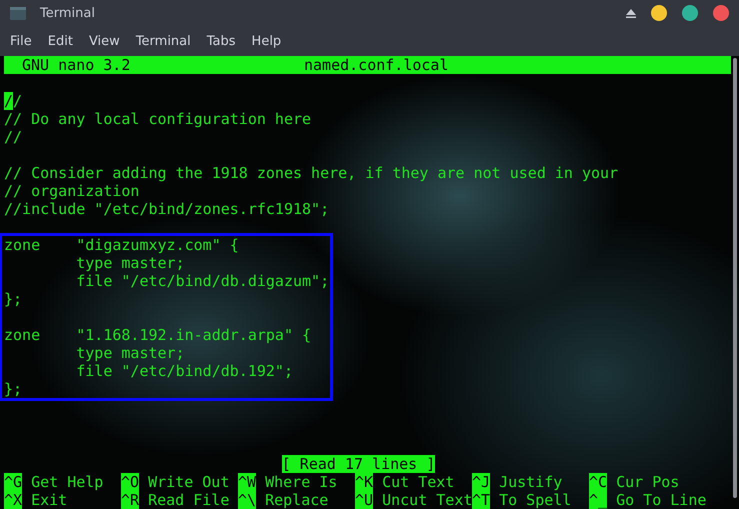 The height and width of the screenshot is (509, 739). Describe the element at coordinates (163, 41) in the screenshot. I see `menu-item: Terminal` at that location.